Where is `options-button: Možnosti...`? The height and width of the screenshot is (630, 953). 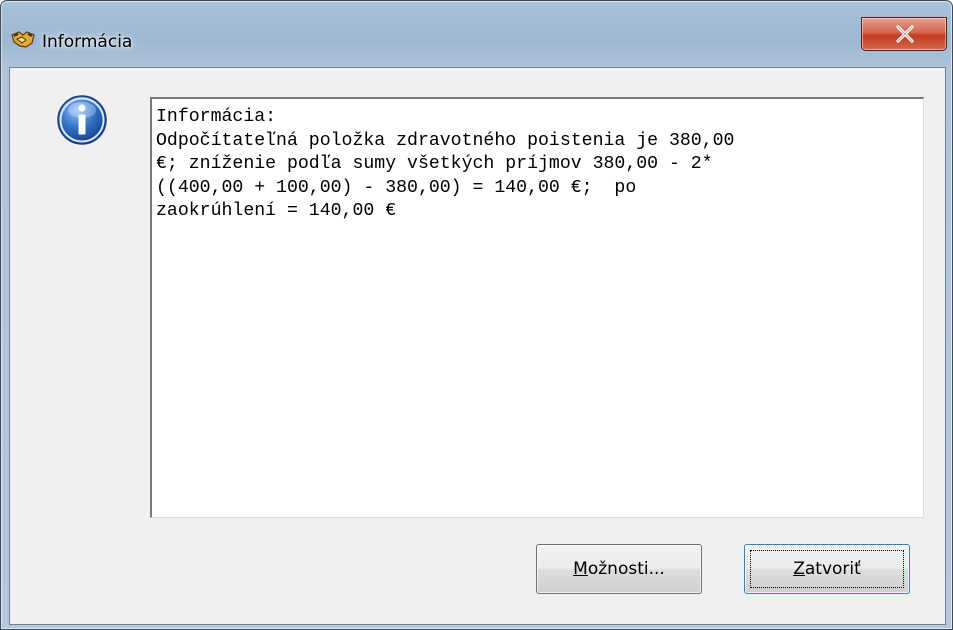
options-button: Možnosti... is located at coordinates (619, 569).